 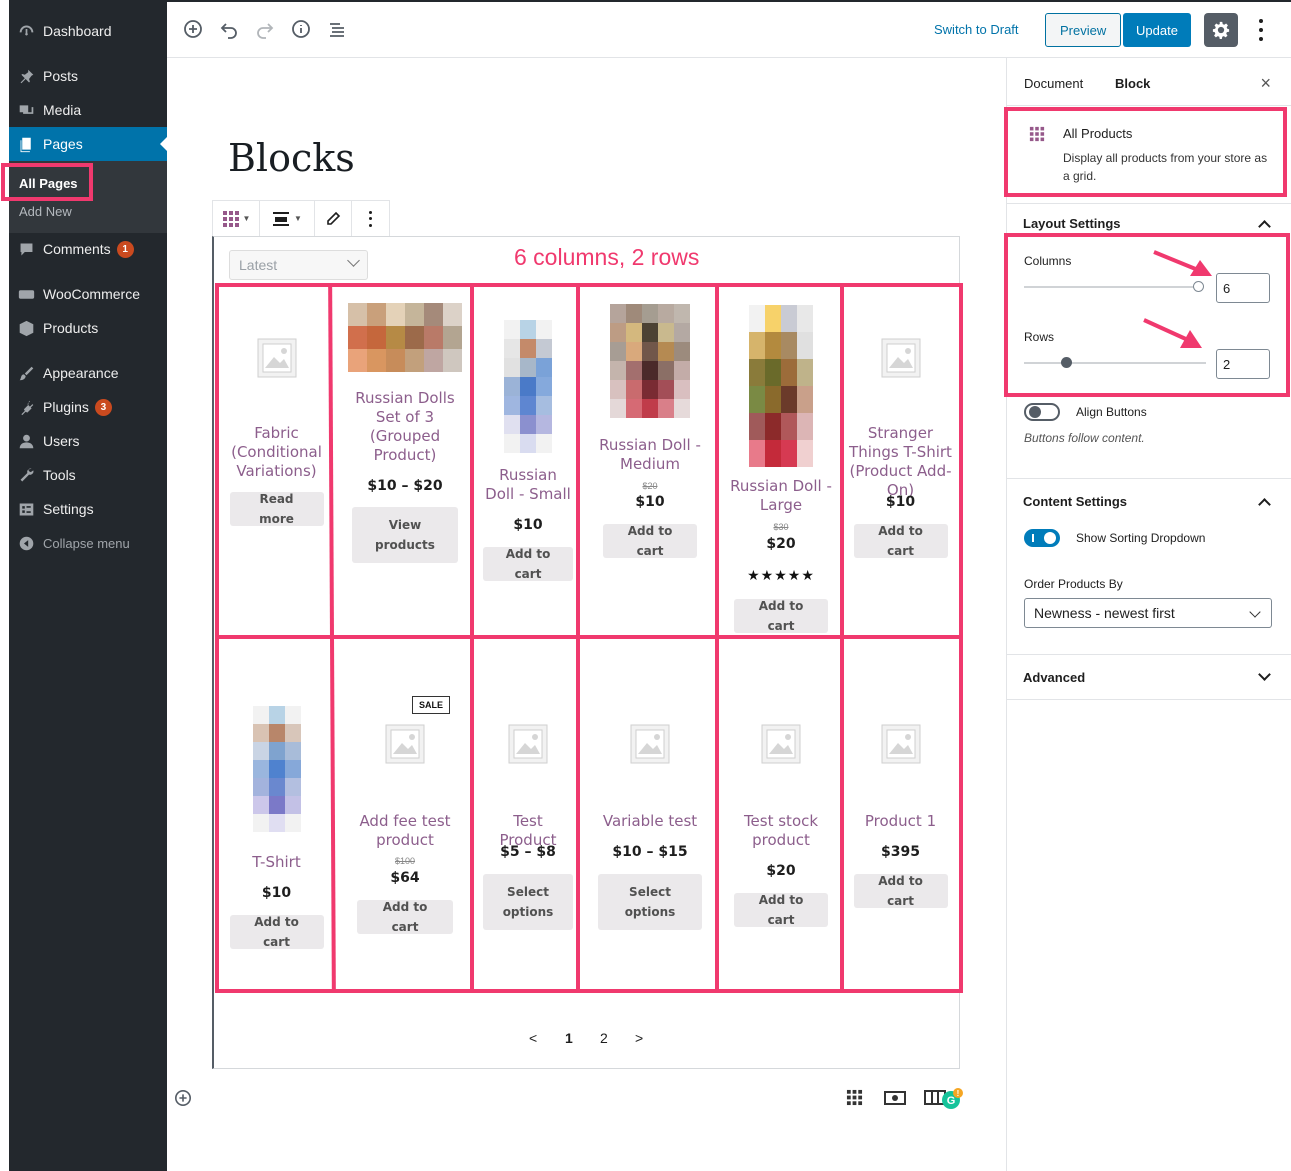 I want to click on sidebar-item-appearance: Appearance, so click(x=88, y=373).